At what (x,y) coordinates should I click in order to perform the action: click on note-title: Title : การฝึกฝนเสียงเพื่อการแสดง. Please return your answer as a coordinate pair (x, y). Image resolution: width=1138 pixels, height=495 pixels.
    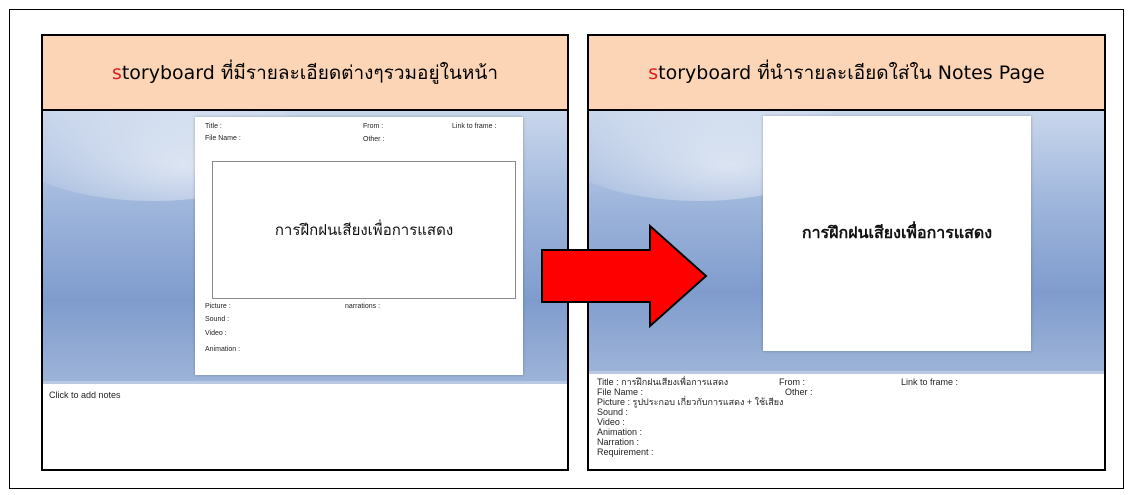
    Looking at the image, I should click on (663, 382).